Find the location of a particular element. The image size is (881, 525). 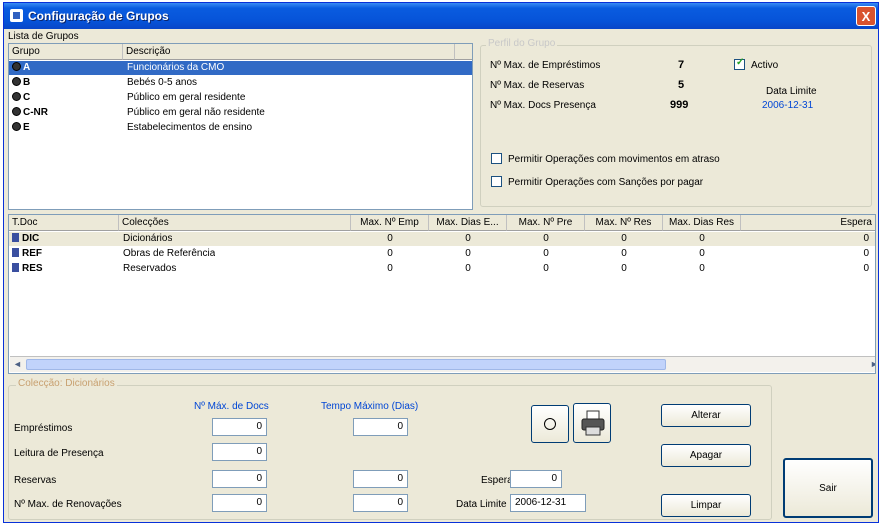

max-docs-header: Nº Máx. de Docs is located at coordinates (231, 406).